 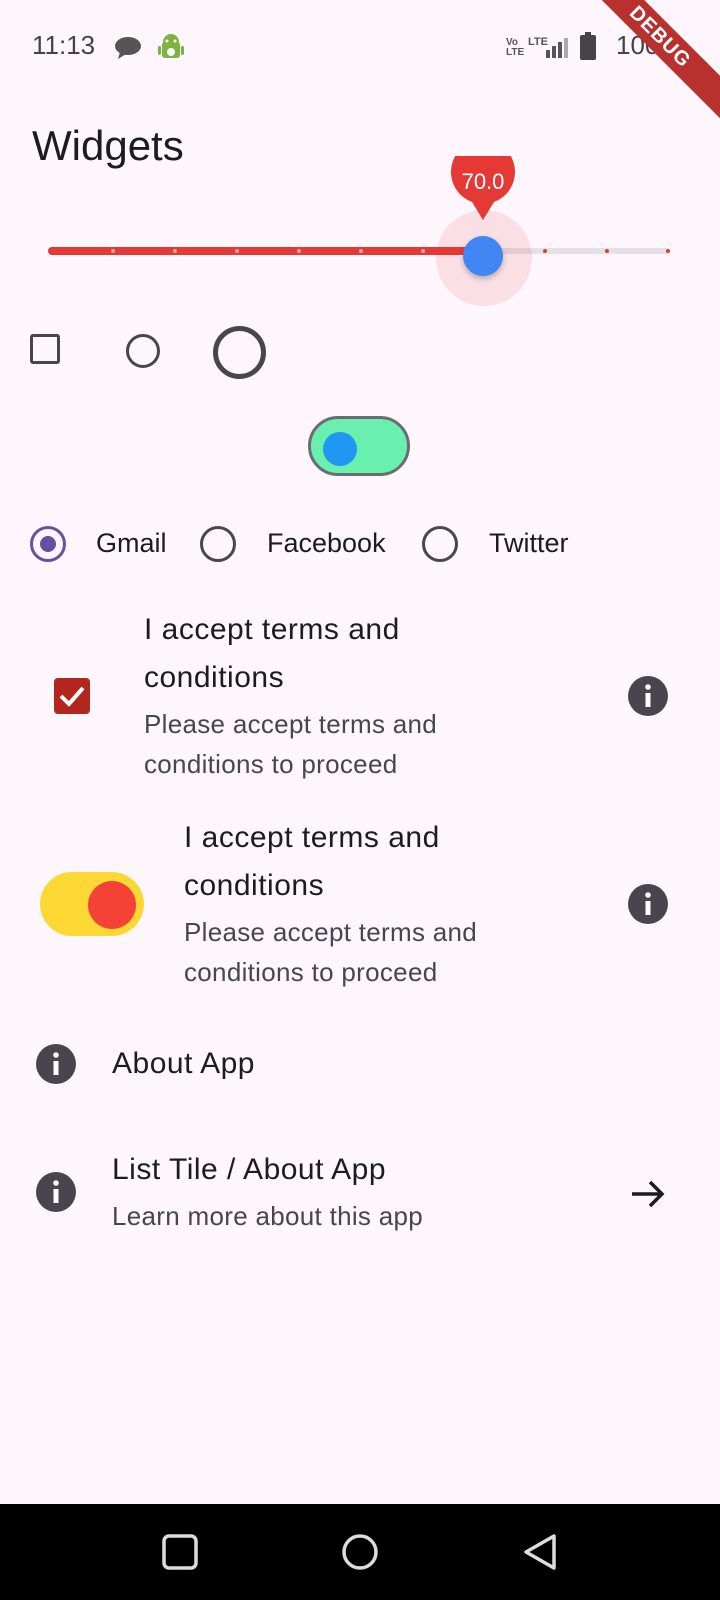 What do you see at coordinates (218, 544) in the screenshot?
I see `radio-facebook` at bounding box center [218, 544].